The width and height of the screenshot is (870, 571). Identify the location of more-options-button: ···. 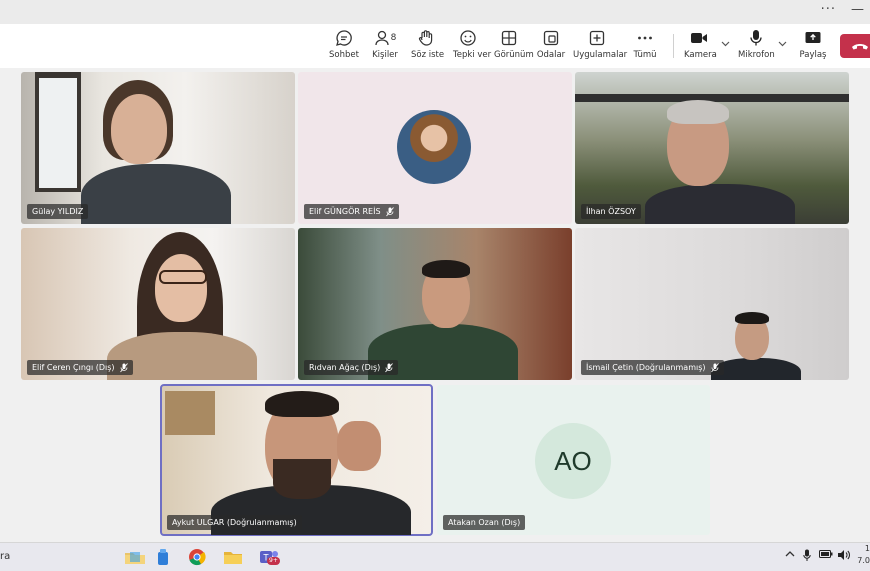
(828, 9).